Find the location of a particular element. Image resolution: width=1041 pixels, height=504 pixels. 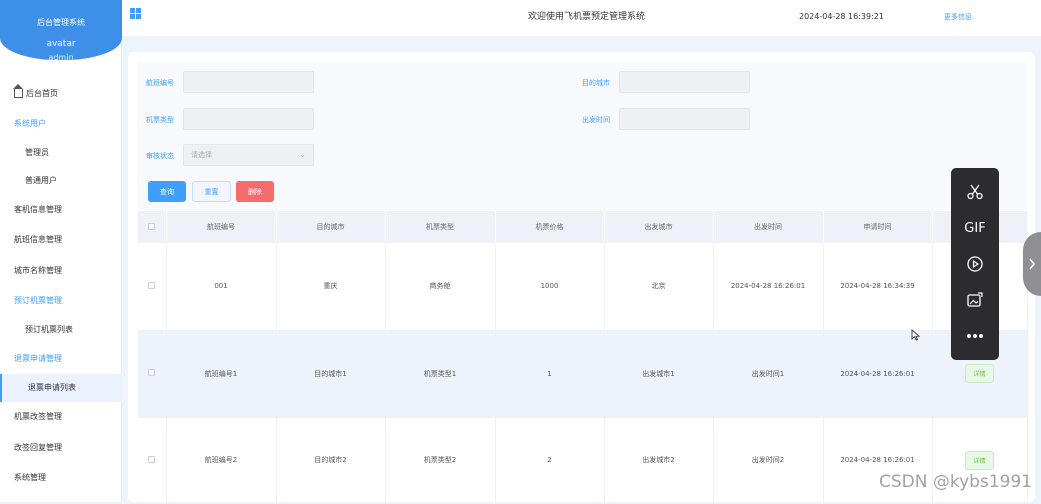

sidebar-item-label: 机票改签管理 is located at coordinates (38, 417).